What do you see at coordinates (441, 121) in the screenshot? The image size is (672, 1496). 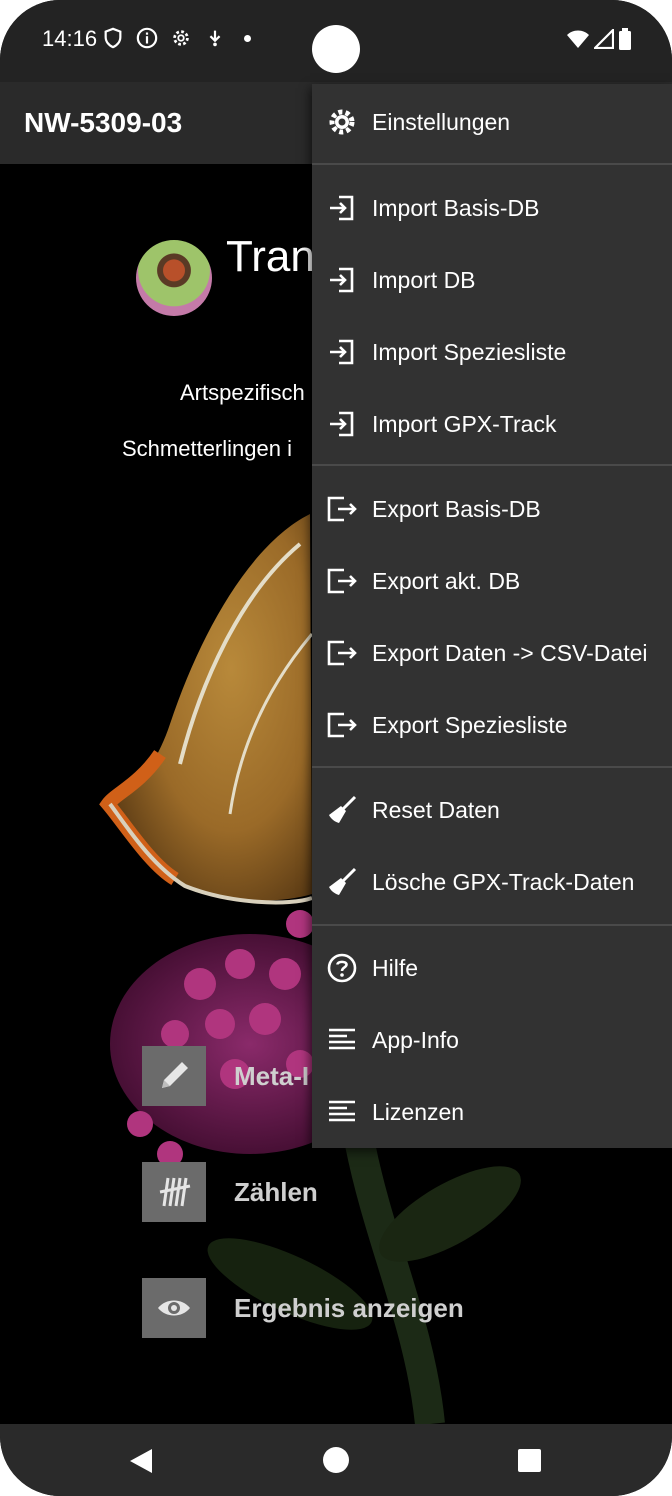 I see `menu-item-label: Einstellungen` at bounding box center [441, 121].